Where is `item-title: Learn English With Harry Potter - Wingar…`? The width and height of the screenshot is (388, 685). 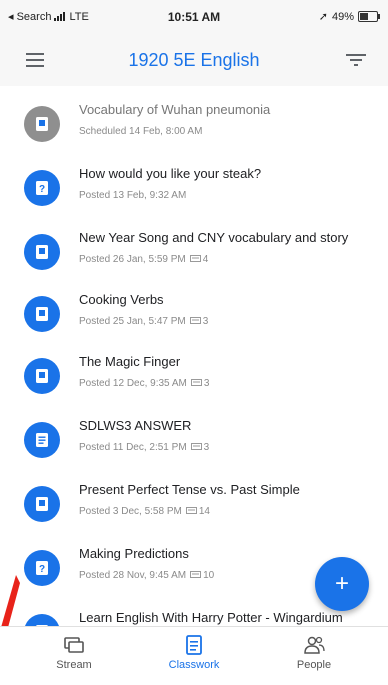 item-title: Learn English With Harry Potter - Wingar… is located at coordinates (211, 617).